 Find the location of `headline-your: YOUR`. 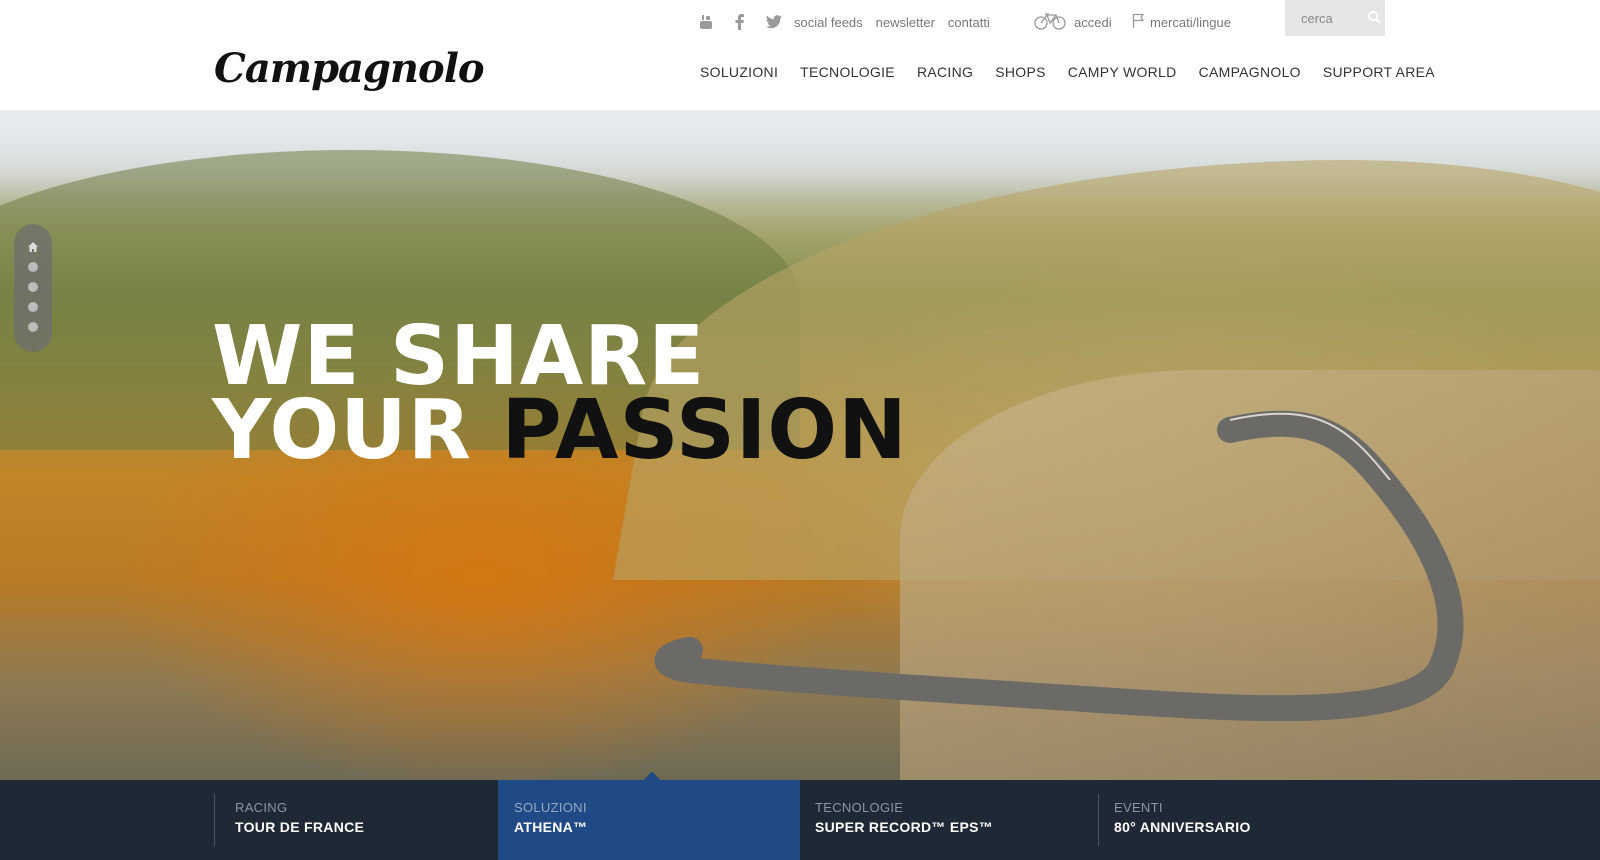

headline-your: YOUR is located at coordinates (342, 430).